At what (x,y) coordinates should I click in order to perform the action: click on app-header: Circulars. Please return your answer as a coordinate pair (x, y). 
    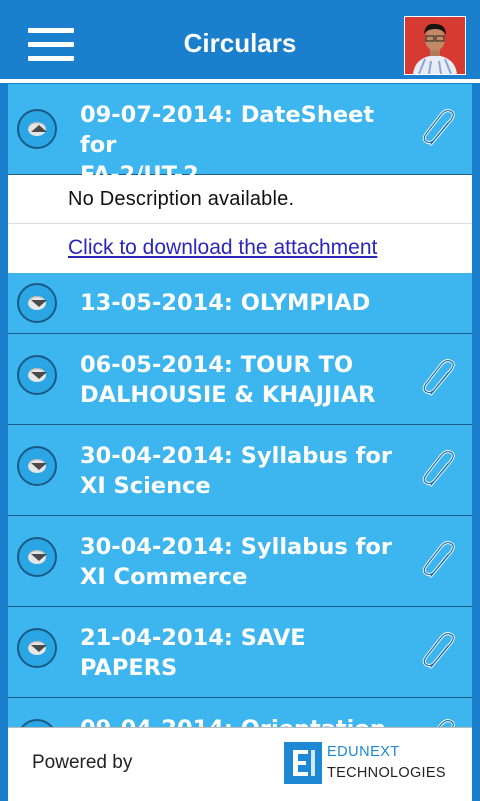
    Looking at the image, I should click on (240, 40).